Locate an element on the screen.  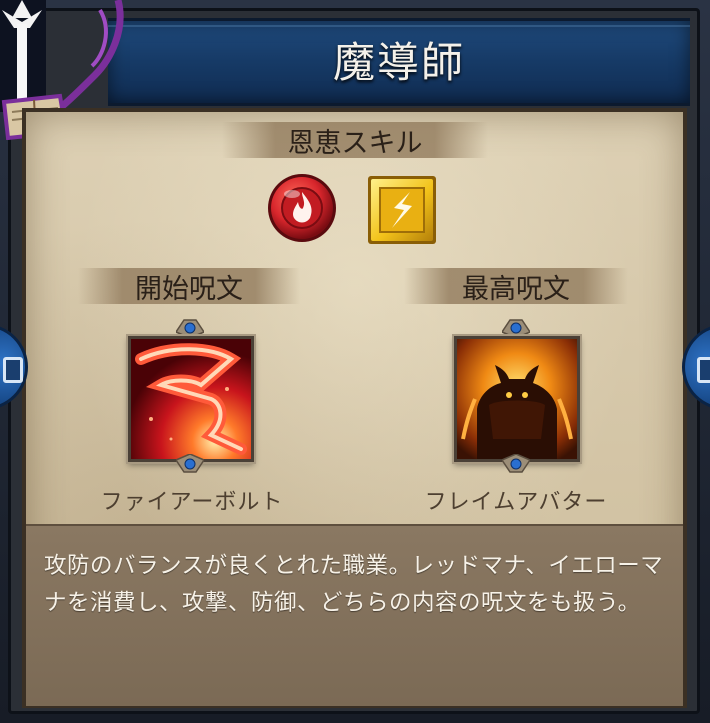
top-spell-name: フレイムアバター is located at coordinates (516, 502).